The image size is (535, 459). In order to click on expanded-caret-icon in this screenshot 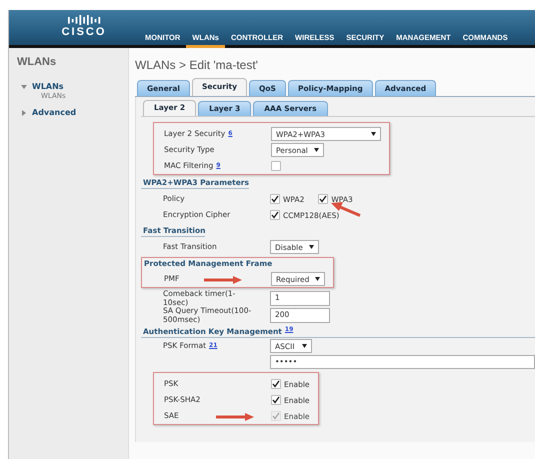, I will do `click(24, 87)`.